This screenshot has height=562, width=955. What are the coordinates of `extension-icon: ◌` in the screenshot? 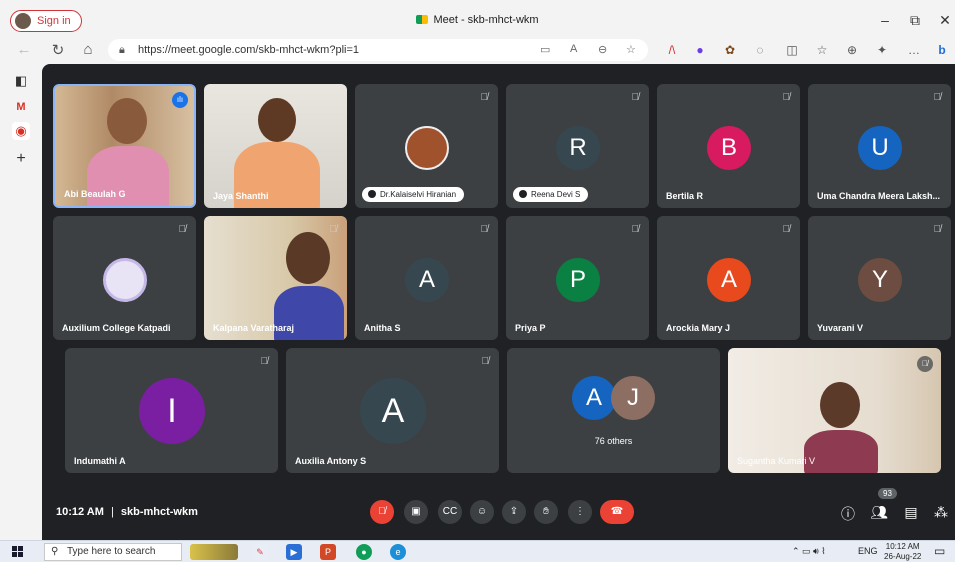 It's located at (760, 50).